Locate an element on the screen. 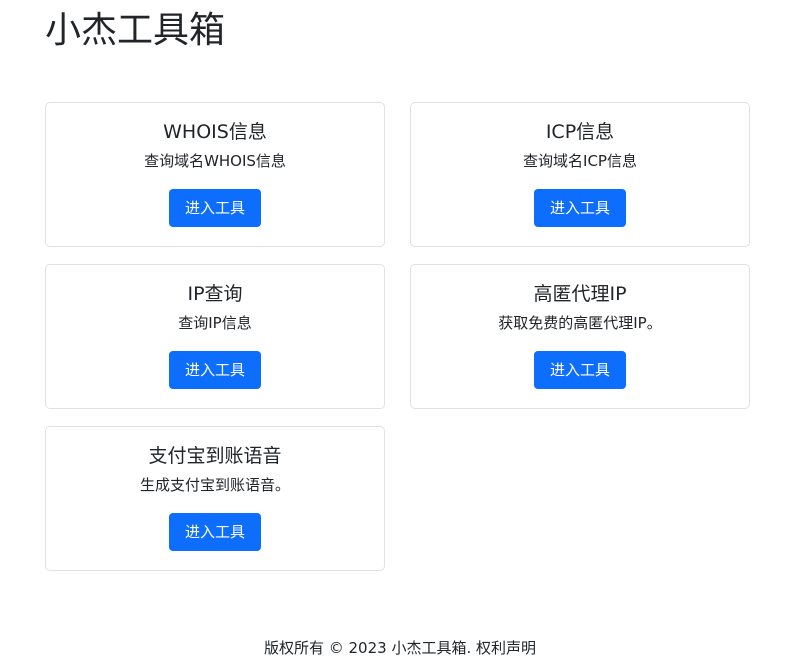 The width and height of the screenshot is (800, 668). tool-card-title: 高匿代理IP is located at coordinates (580, 294).